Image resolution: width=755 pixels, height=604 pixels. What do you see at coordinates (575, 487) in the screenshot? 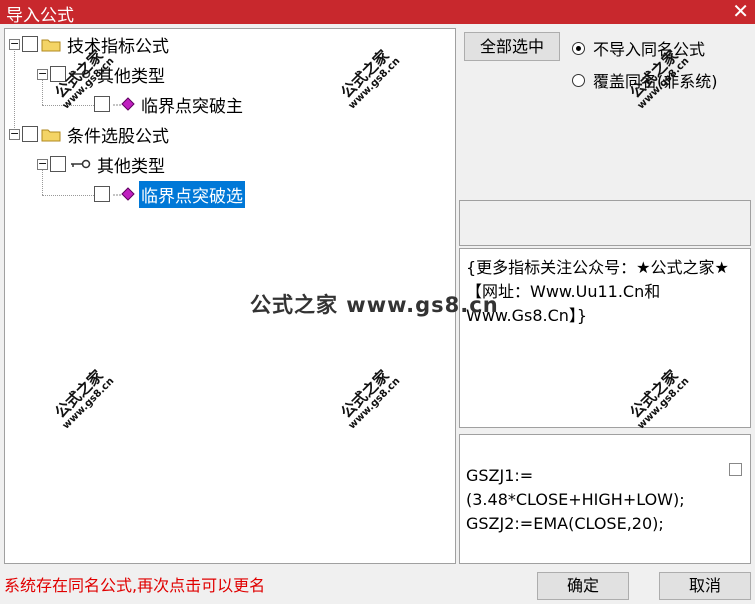
I see `code-line: GSZJ1:=(3.48*CLOSE+HIGH+LOW);` at bounding box center [575, 487].